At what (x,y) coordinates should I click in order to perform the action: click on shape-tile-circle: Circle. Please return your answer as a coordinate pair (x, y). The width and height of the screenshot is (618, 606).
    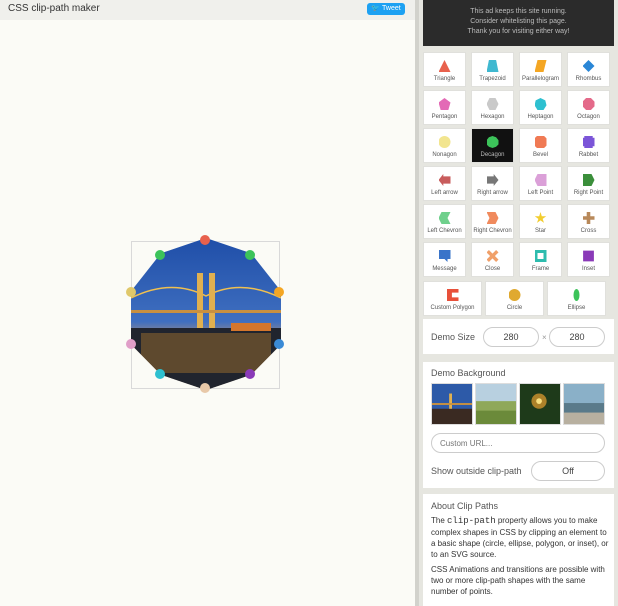
    Looking at the image, I should click on (514, 298).